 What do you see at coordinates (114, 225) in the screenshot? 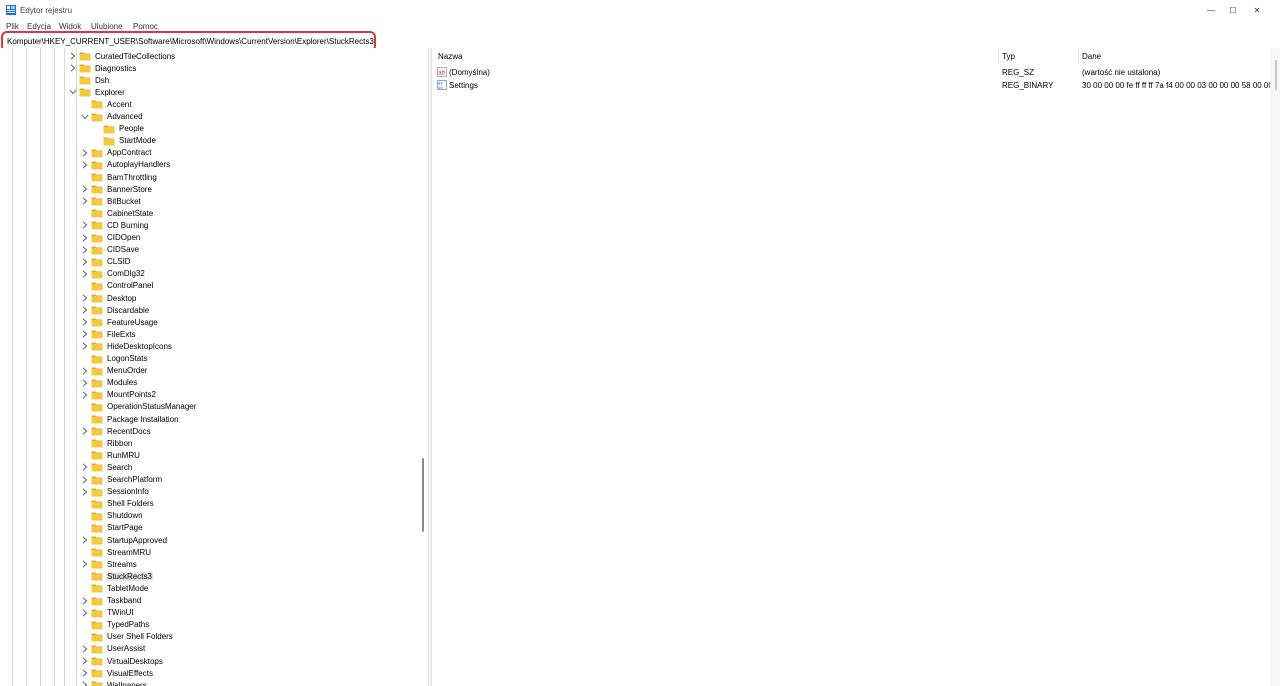
I see `tree-node: CD Burning` at bounding box center [114, 225].